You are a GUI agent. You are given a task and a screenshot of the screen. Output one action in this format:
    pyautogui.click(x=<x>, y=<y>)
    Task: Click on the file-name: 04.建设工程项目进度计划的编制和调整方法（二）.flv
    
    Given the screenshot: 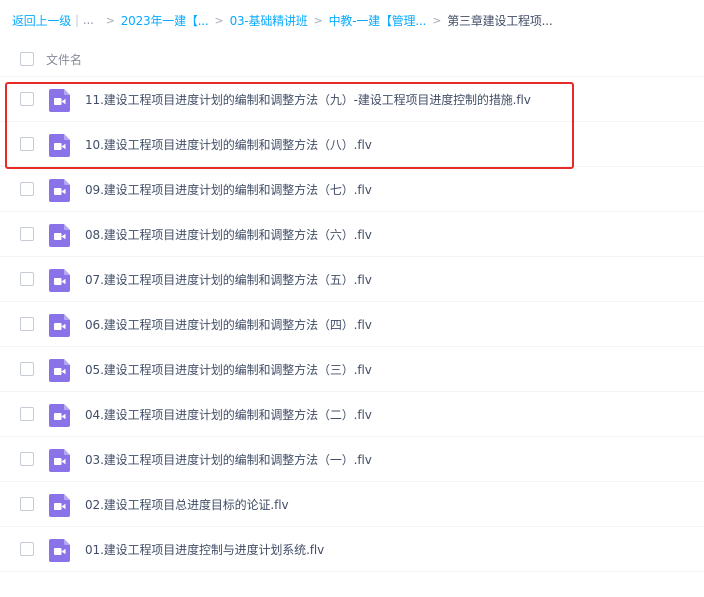 What is the action you would take?
    pyautogui.click(x=228, y=414)
    